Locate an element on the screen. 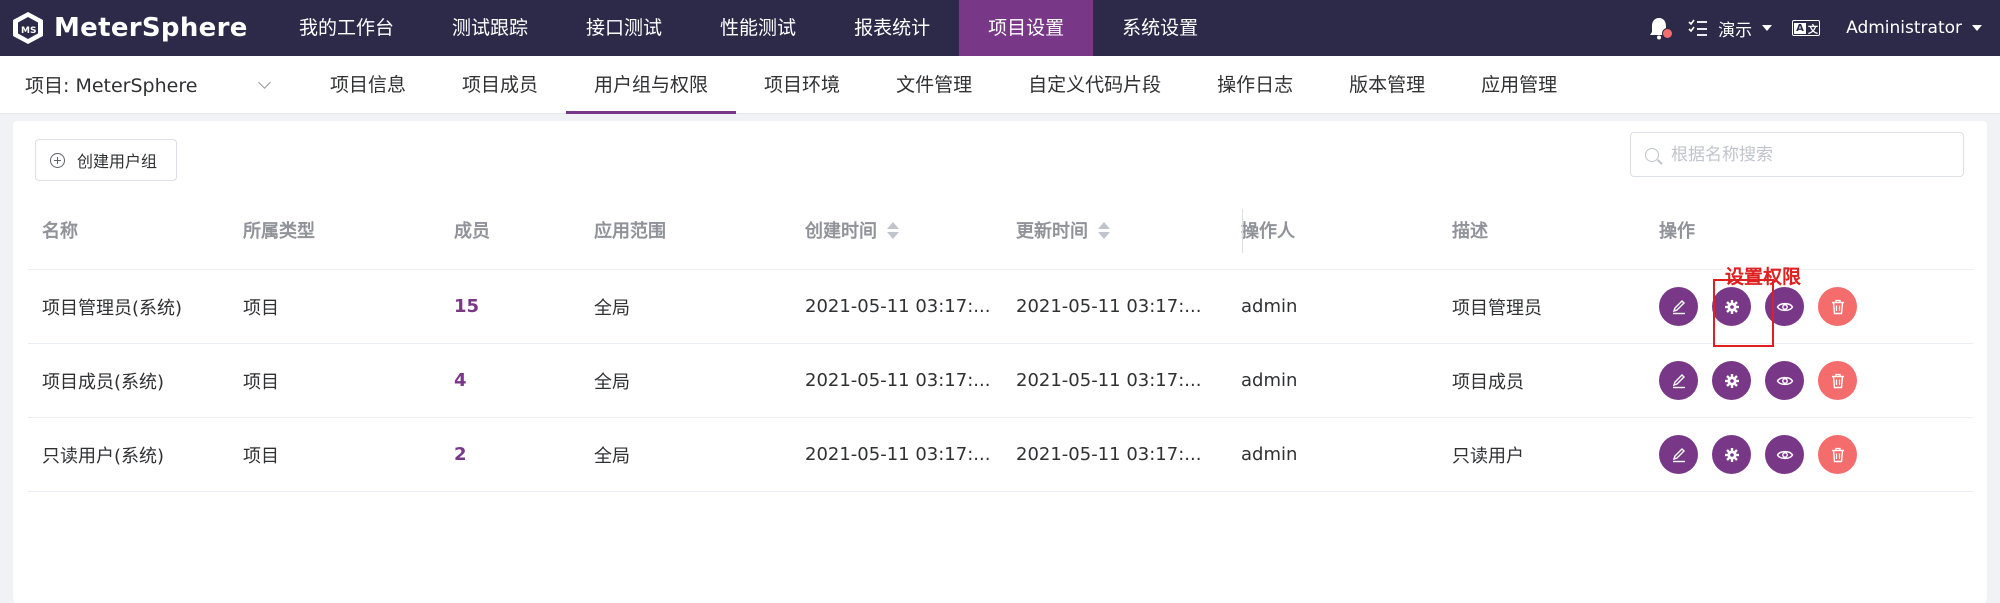  create-user-group-label: 创建用户组 is located at coordinates (117, 161).